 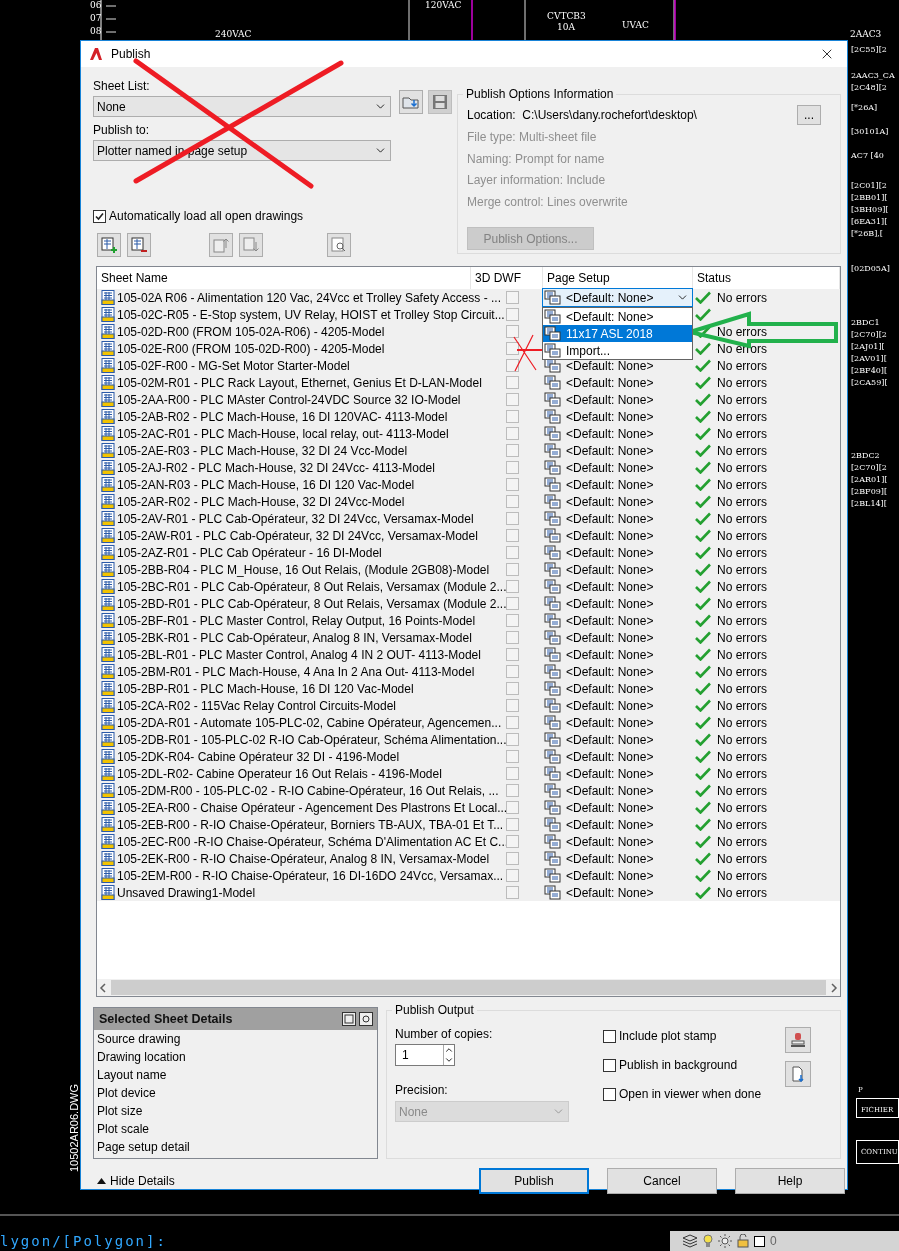 What do you see at coordinates (440, 102) in the screenshot?
I see `save-button` at bounding box center [440, 102].